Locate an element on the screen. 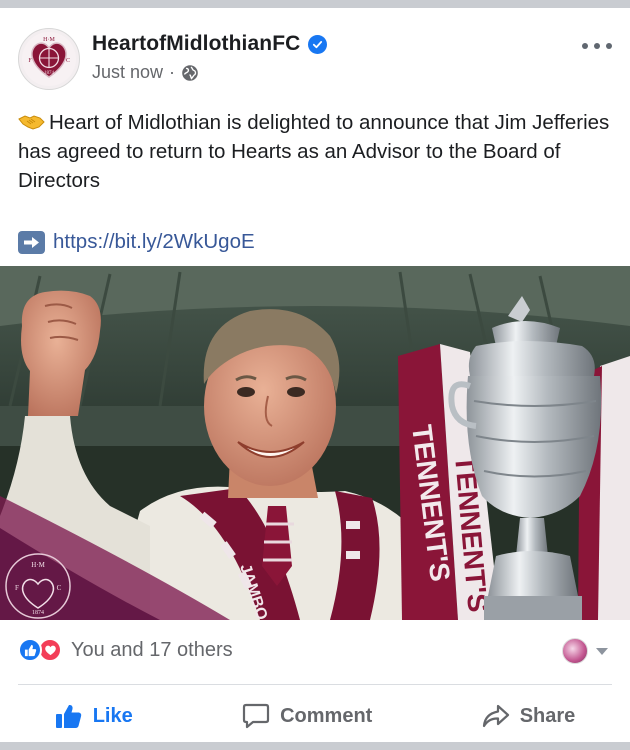 This screenshot has width=630, height=750. like-reaction-icon is located at coordinates (30, 650).